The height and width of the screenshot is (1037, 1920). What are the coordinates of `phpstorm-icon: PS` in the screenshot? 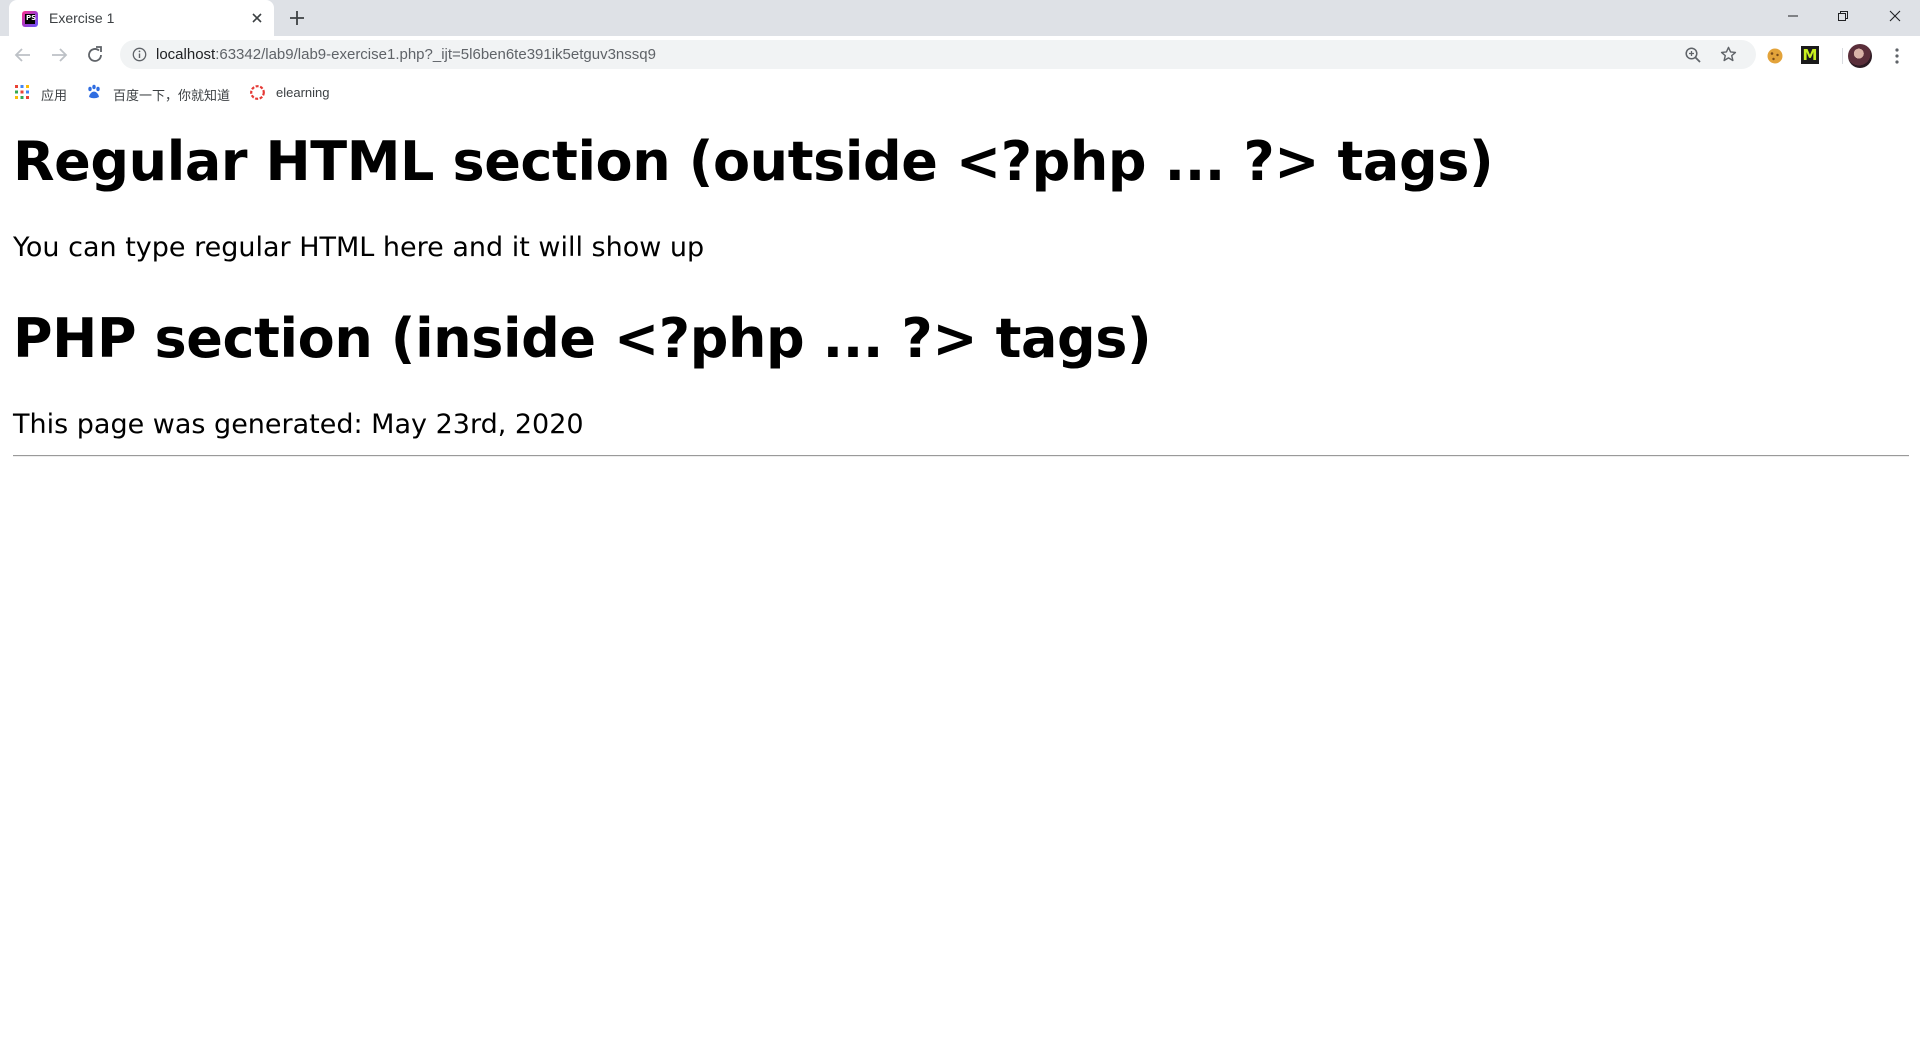 It's located at (30, 19).